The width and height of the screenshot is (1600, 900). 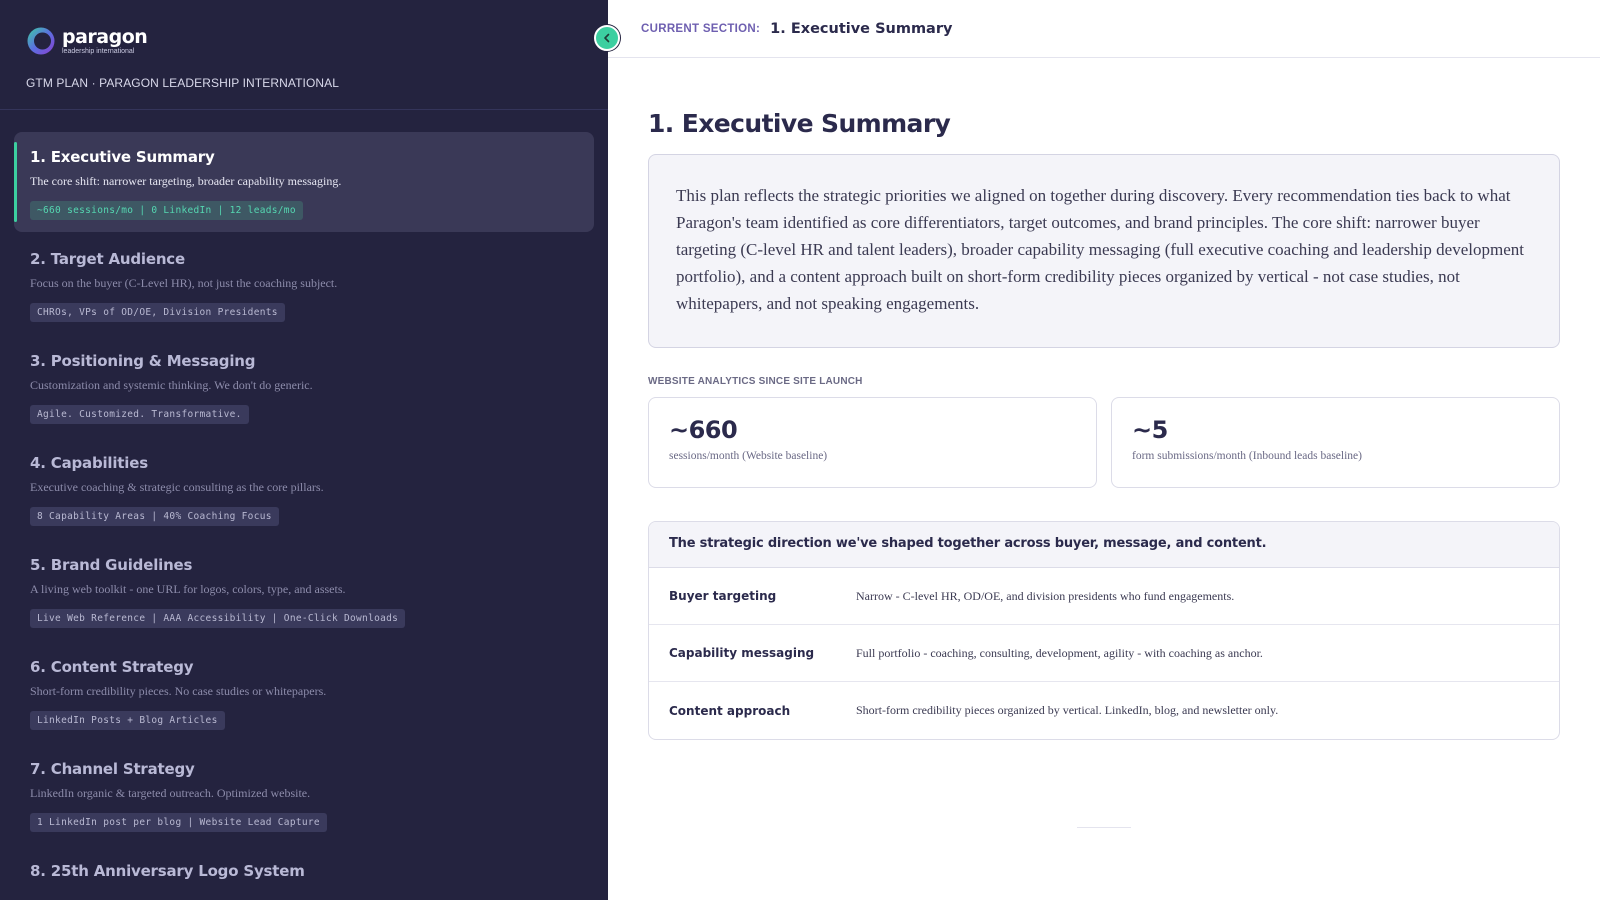 I want to click on stat-card-sessions: ~660 sessions/month (Website baseline), so click(x=872, y=442).